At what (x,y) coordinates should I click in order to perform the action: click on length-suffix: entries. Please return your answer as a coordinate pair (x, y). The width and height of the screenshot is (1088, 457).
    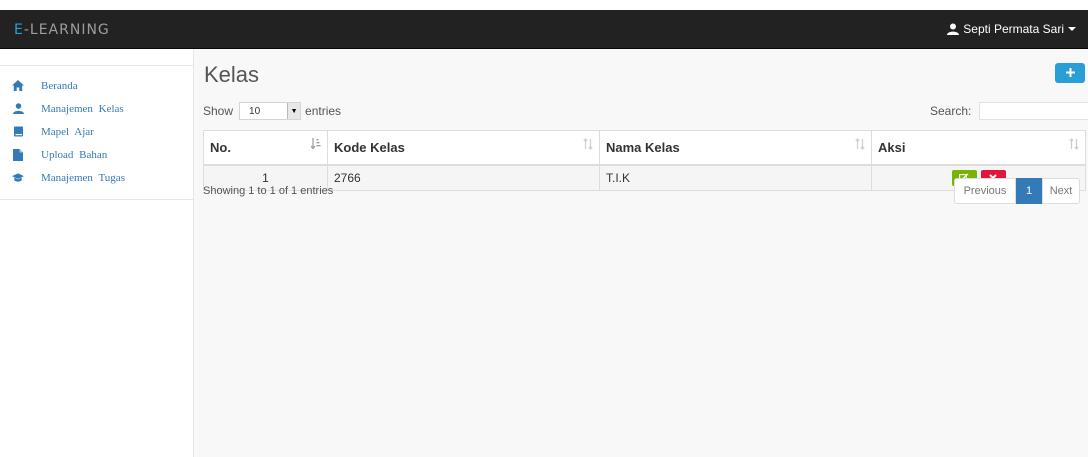
    Looking at the image, I should click on (323, 111).